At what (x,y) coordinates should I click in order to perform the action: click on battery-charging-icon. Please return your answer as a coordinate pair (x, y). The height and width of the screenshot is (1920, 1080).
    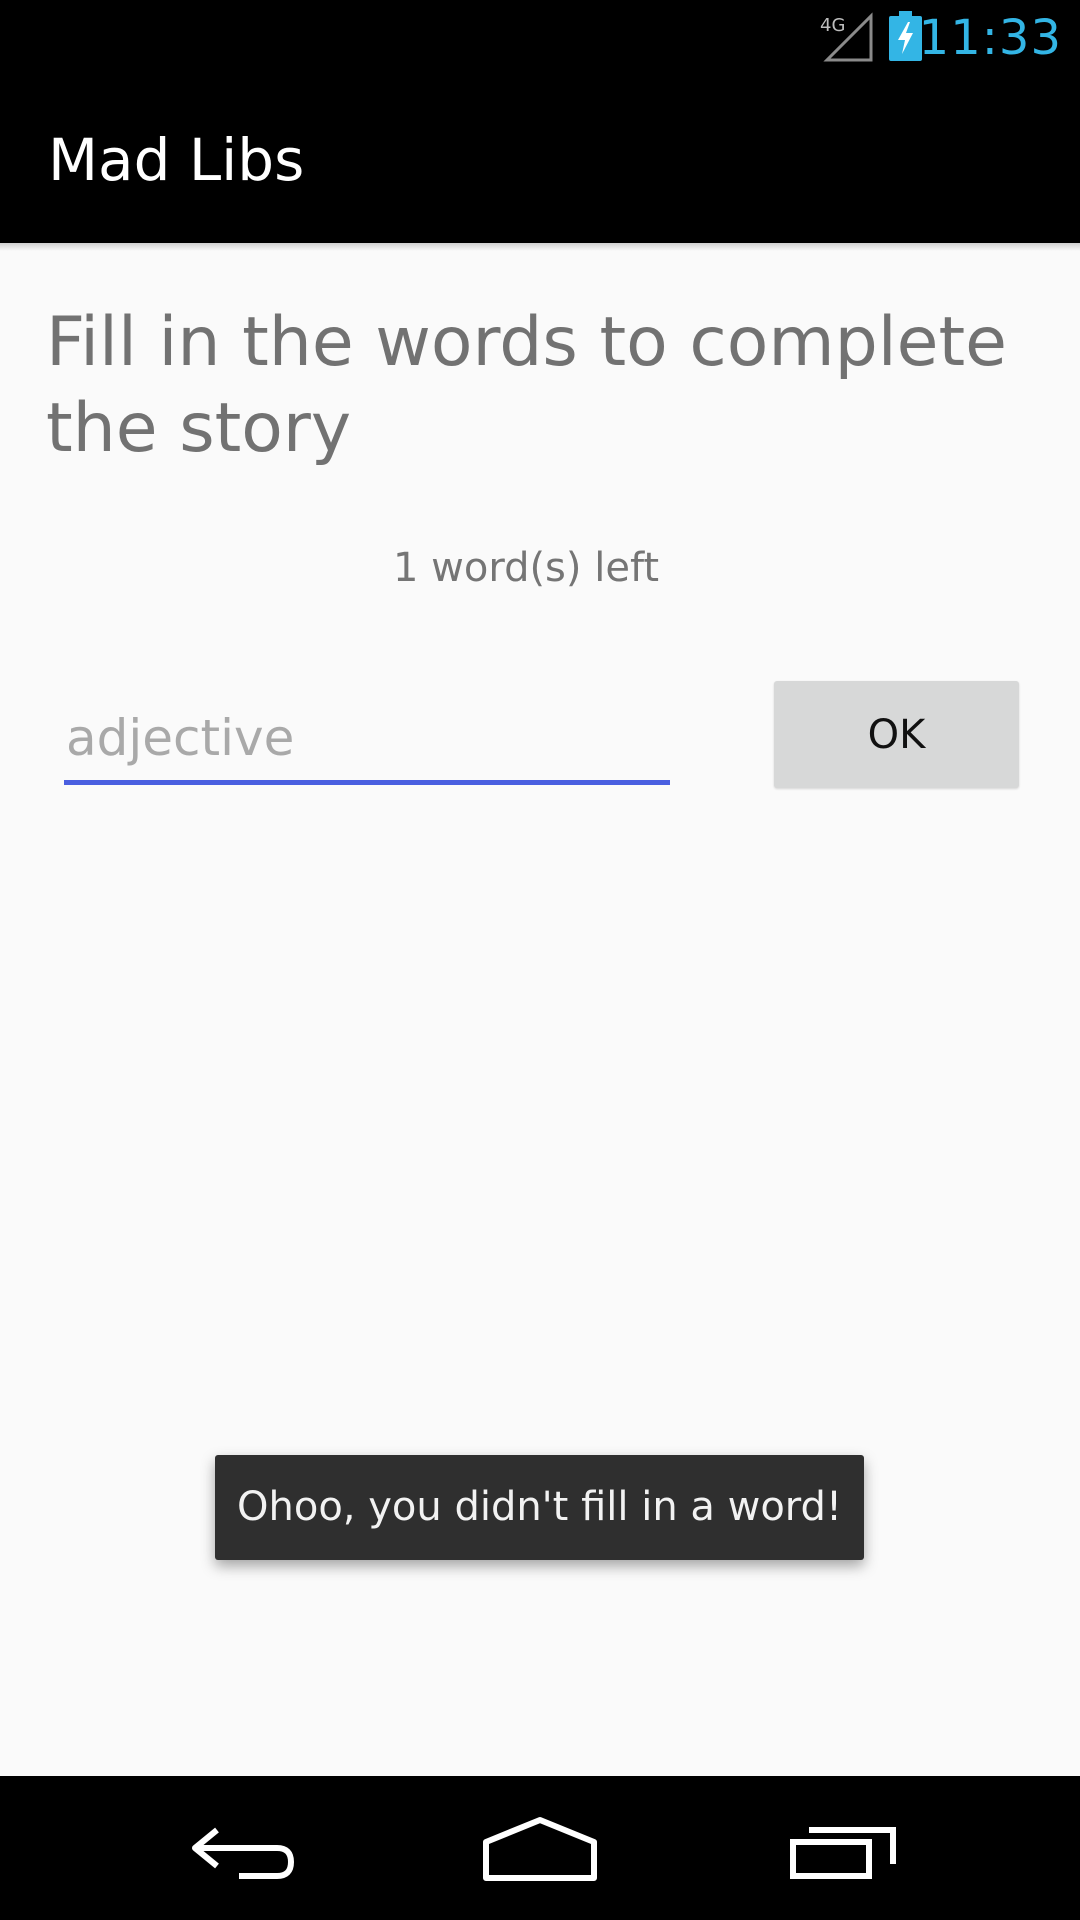
    Looking at the image, I should click on (905, 36).